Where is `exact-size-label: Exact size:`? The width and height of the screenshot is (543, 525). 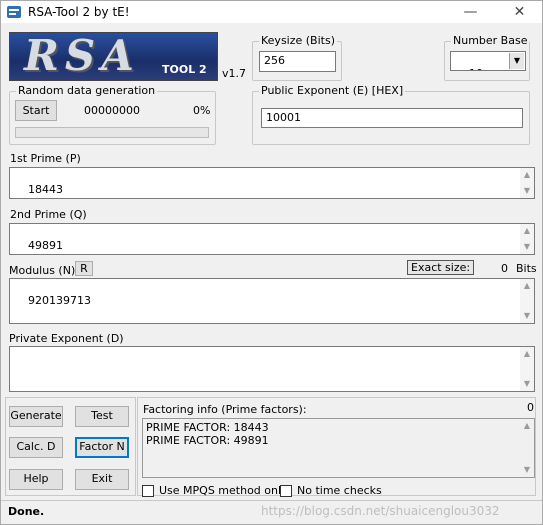
exact-size-label: Exact size: is located at coordinates (441, 267).